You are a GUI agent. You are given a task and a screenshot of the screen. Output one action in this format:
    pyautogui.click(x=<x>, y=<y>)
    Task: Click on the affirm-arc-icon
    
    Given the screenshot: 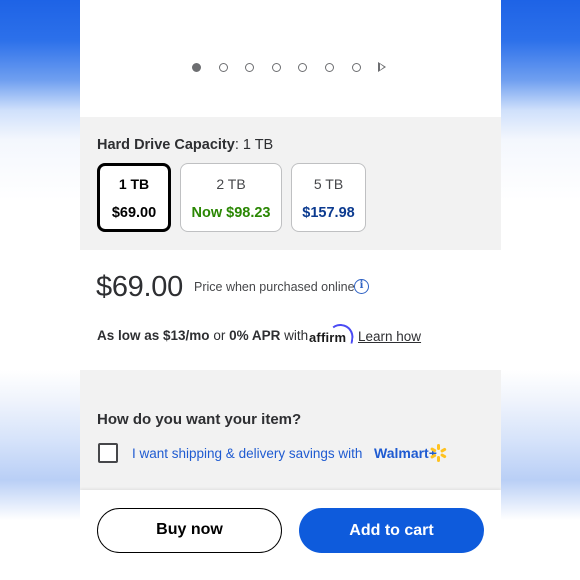 What is the action you would take?
    pyautogui.click(x=341, y=333)
    